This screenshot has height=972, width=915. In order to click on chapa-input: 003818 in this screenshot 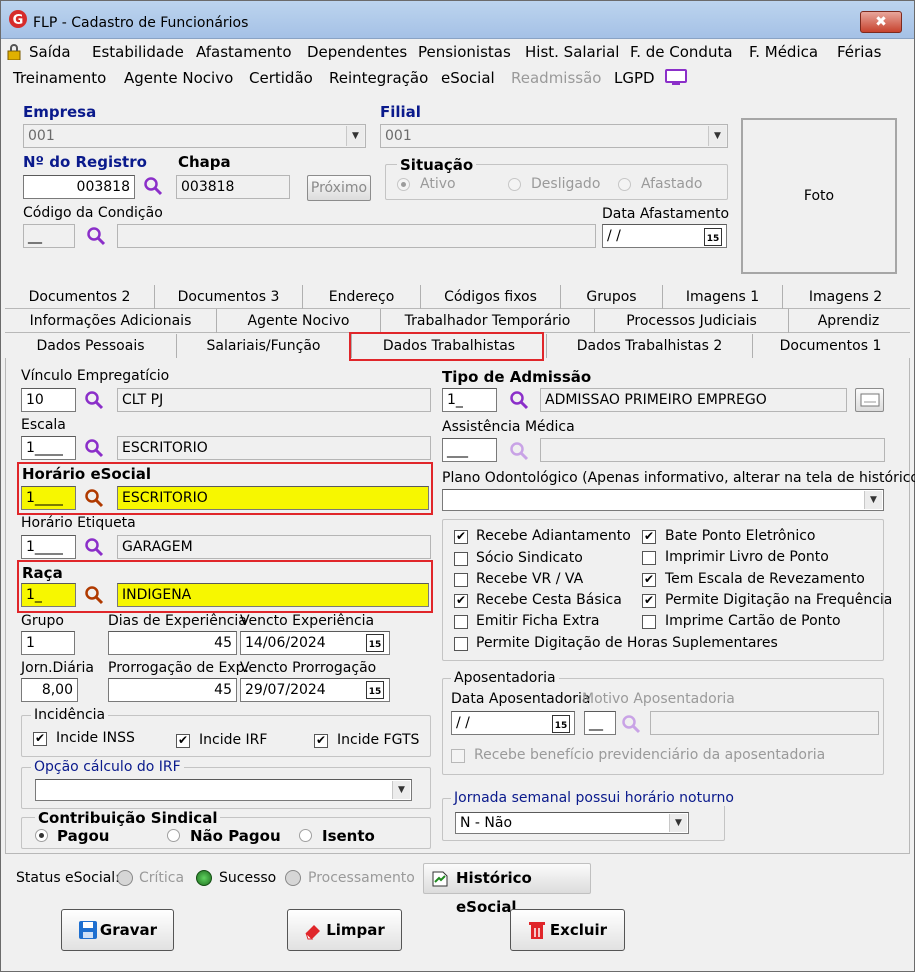, I will do `click(233, 187)`.